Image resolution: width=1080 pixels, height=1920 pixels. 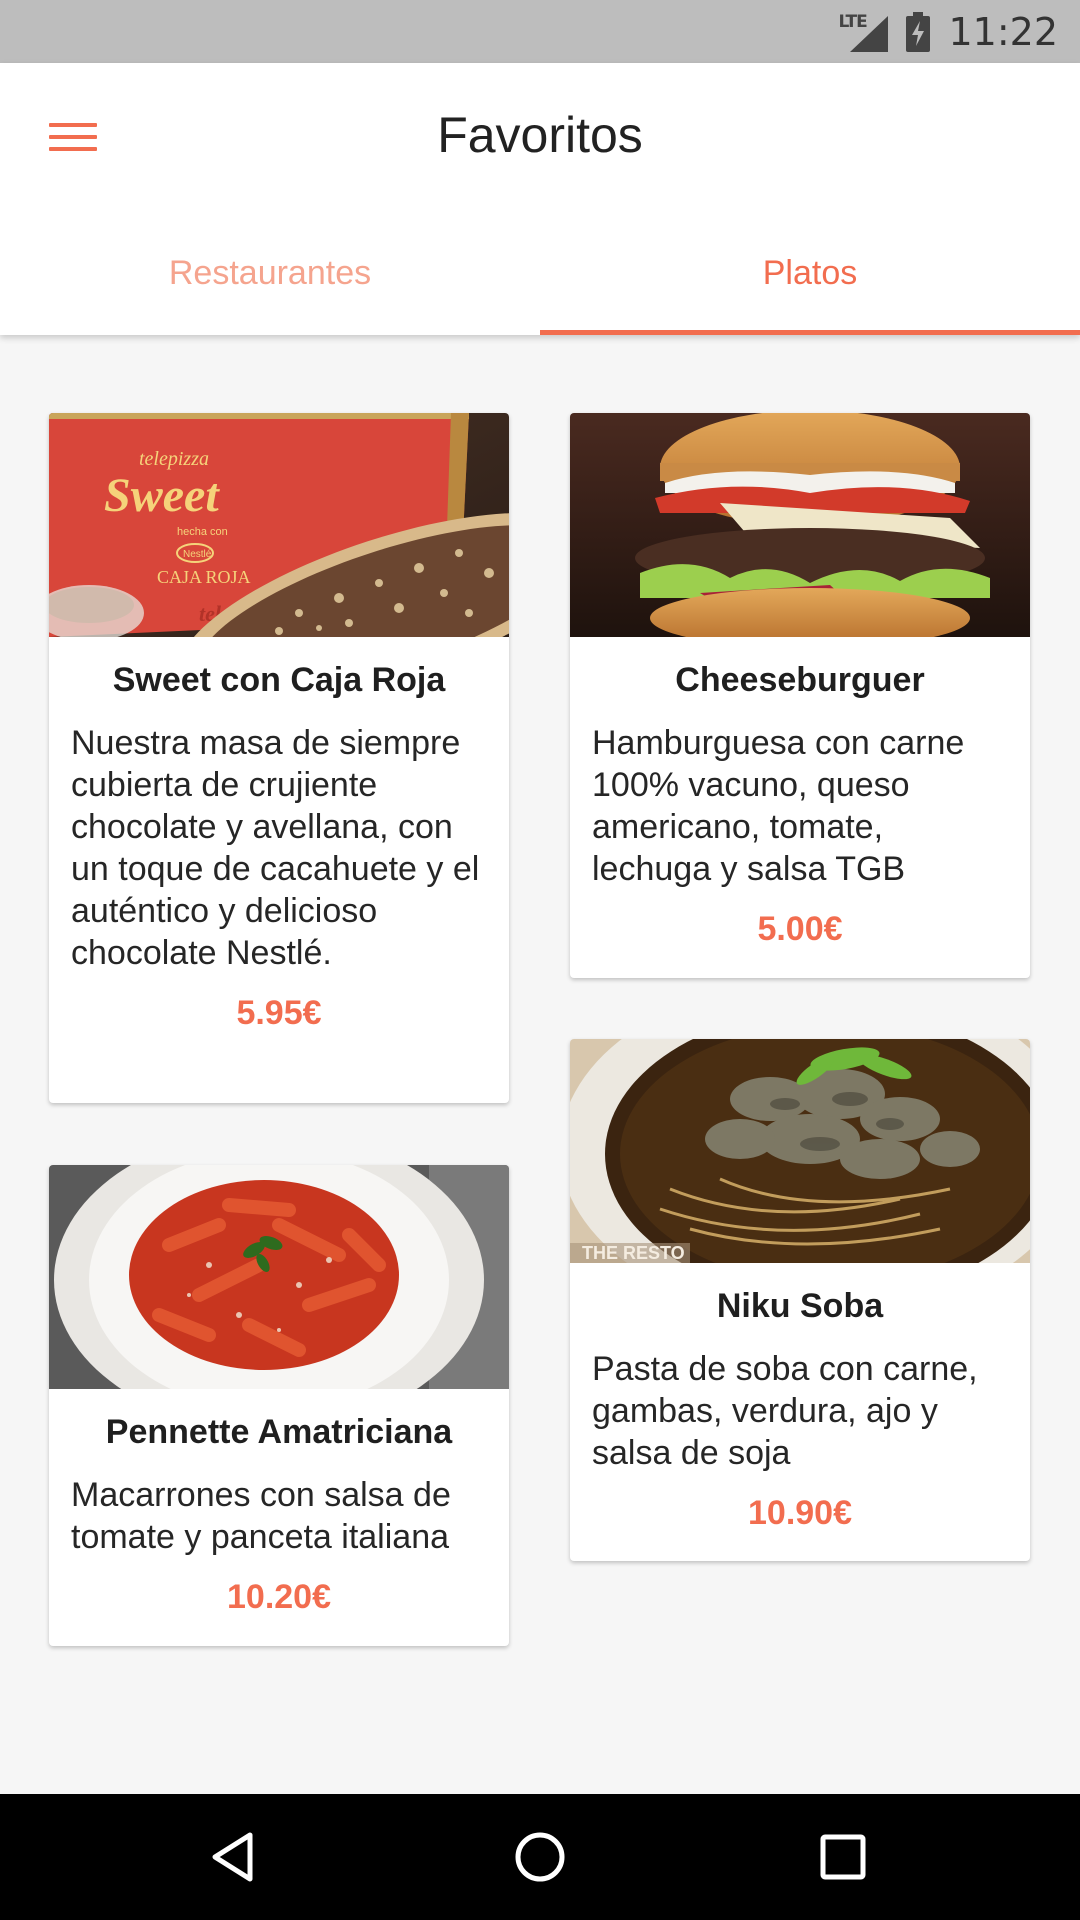 What do you see at coordinates (800, 1306) in the screenshot?
I see `dish-name: Niku Soba` at bounding box center [800, 1306].